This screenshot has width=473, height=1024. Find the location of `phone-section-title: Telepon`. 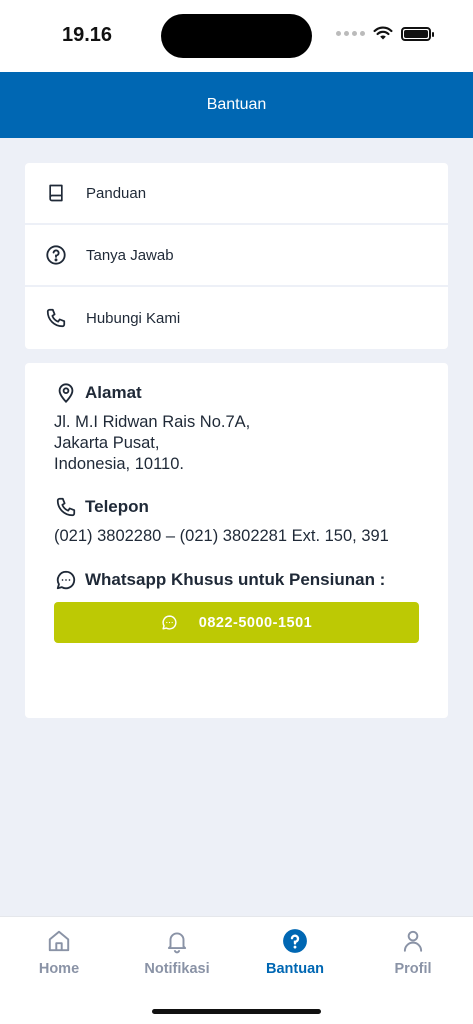

phone-section-title: Telepon is located at coordinates (236, 507).